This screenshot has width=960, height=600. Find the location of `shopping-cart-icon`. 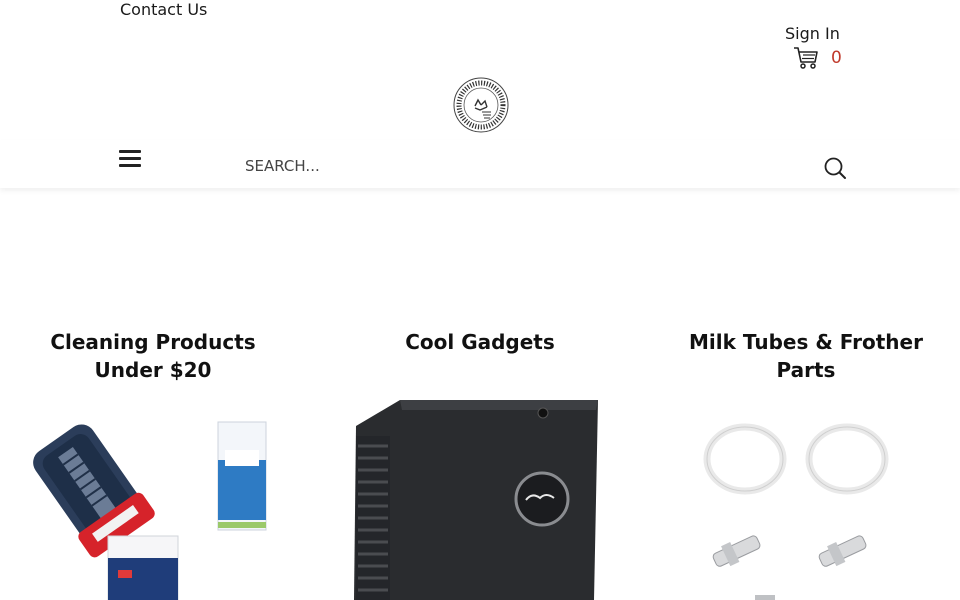

shopping-cart-icon is located at coordinates (806, 58).